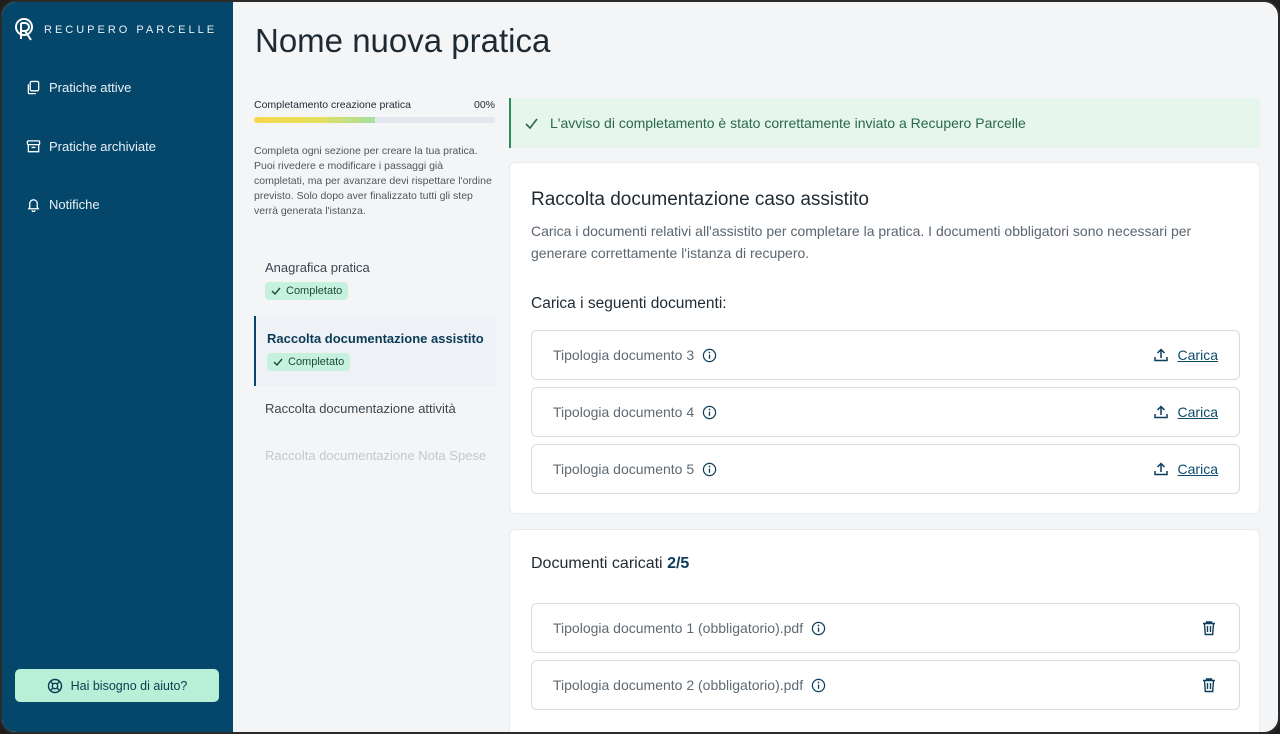 Image resolution: width=1280 pixels, height=734 pixels. Describe the element at coordinates (24, 29) in the screenshot. I see `logo-icon` at that location.